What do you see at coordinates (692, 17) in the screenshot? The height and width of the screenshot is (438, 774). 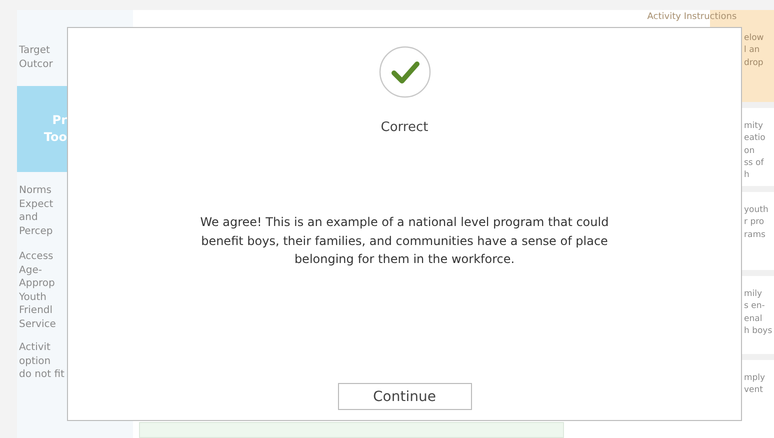 I see `instructions-title: Activity Instructions` at bounding box center [692, 17].